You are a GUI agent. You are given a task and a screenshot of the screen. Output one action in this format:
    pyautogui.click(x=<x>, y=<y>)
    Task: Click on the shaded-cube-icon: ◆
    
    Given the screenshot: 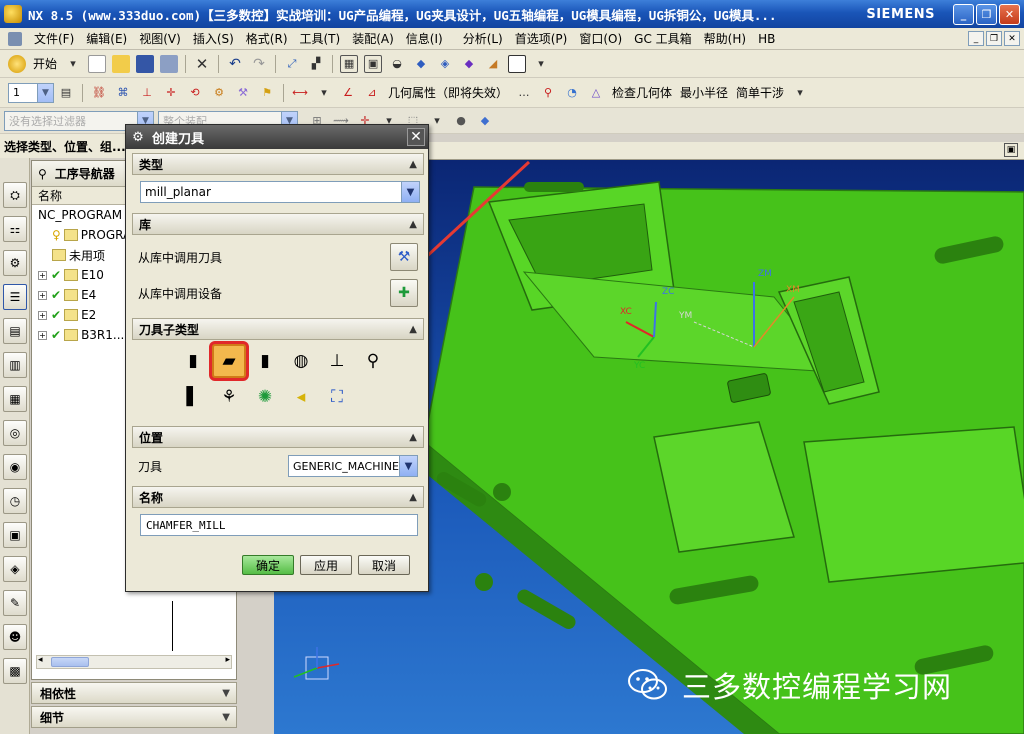 What is the action you would take?
    pyautogui.click(x=469, y=64)
    